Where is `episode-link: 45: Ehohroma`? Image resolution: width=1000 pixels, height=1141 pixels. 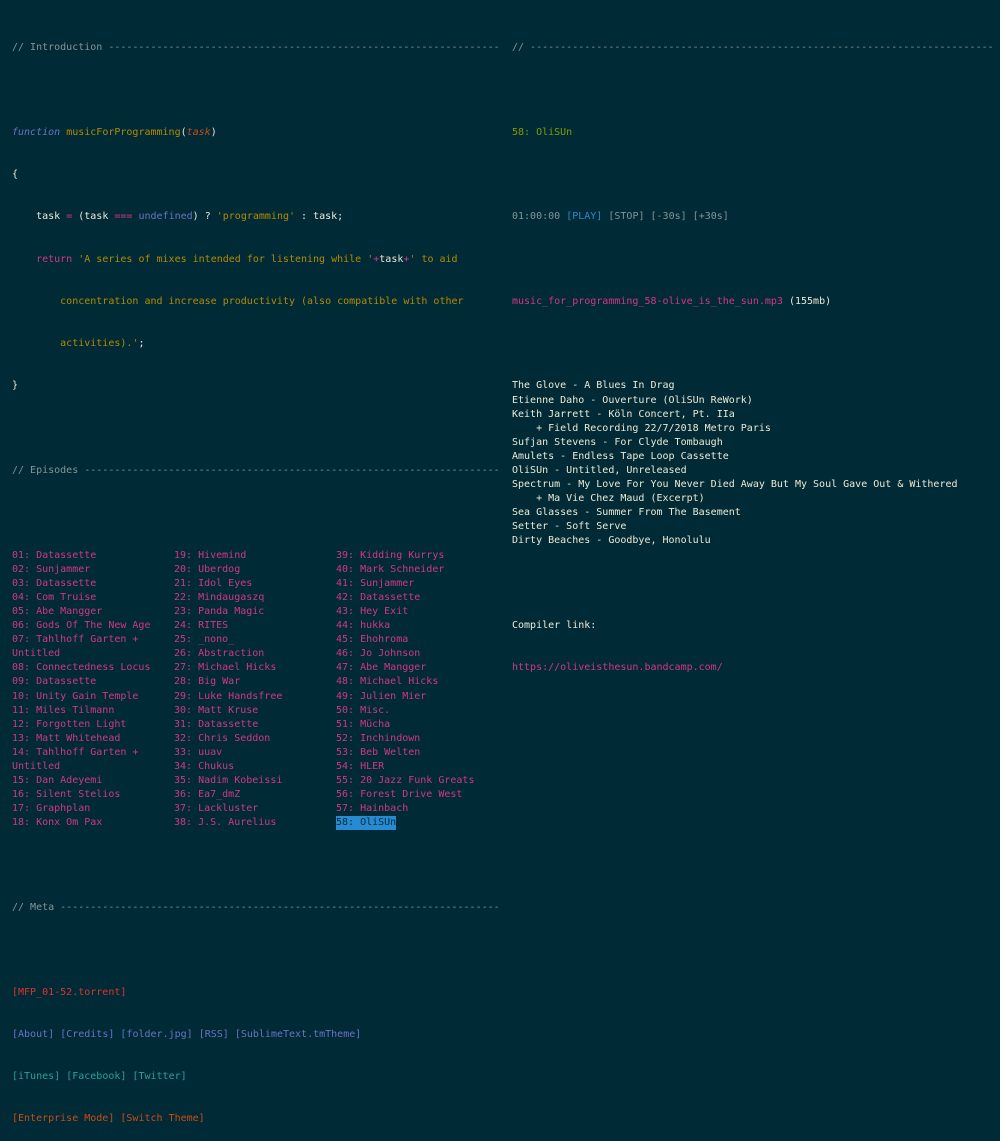 episode-link: 45: Ehohroma is located at coordinates (416, 640).